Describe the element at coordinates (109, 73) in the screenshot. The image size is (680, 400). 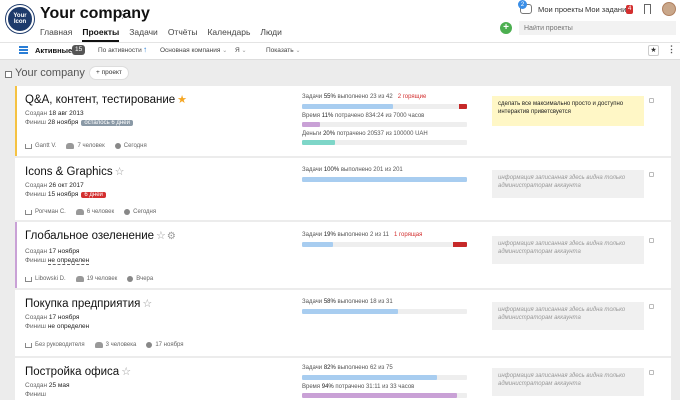
I see `add-project-pill: + проект` at that location.